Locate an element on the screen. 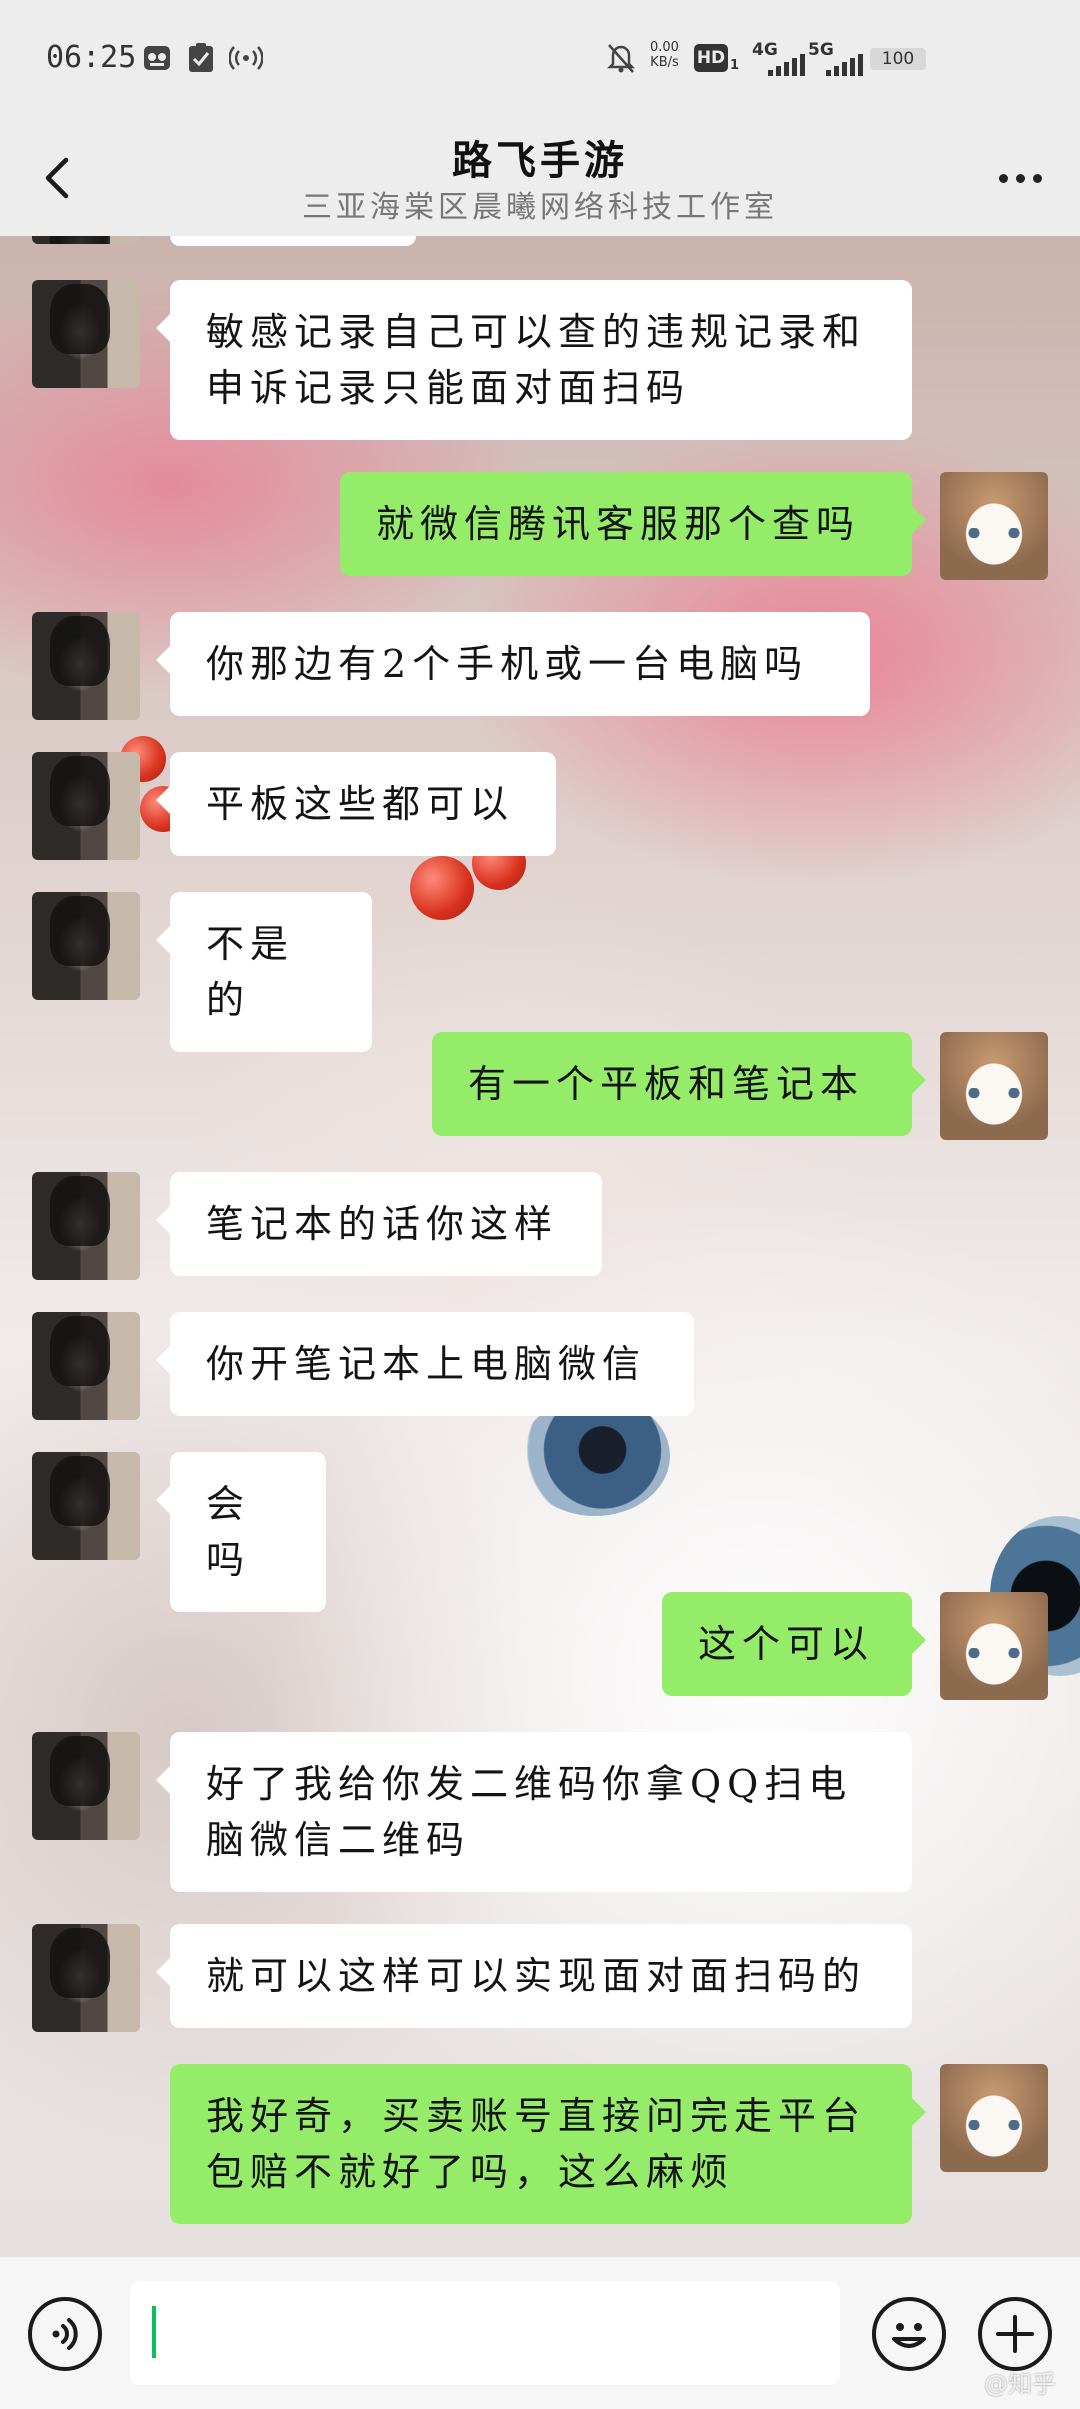  screenshot-notification-icon is located at coordinates (157, 58).